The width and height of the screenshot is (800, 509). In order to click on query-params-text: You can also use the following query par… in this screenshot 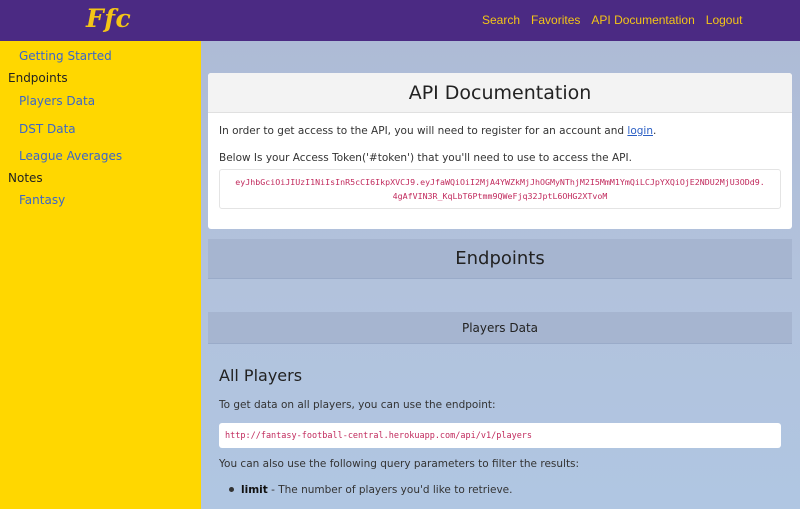, I will do `click(399, 464)`.